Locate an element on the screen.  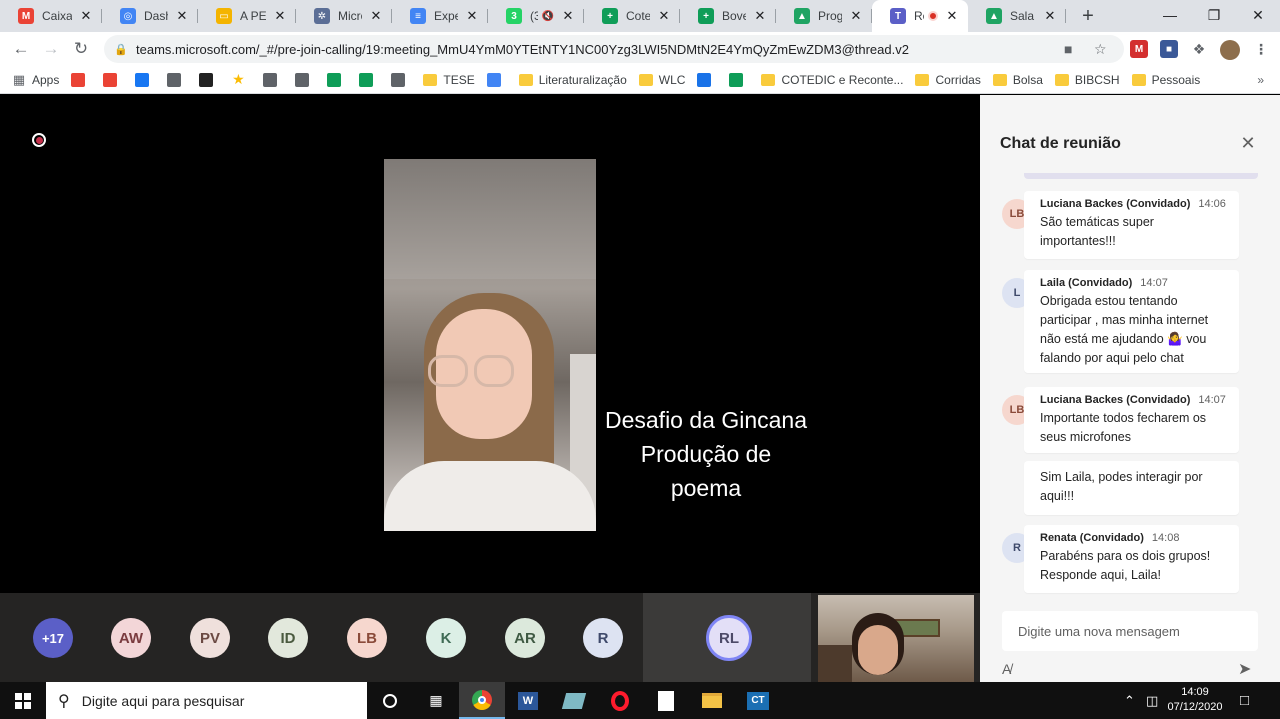
more-participants-button: +17 is located at coordinates (53, 638).